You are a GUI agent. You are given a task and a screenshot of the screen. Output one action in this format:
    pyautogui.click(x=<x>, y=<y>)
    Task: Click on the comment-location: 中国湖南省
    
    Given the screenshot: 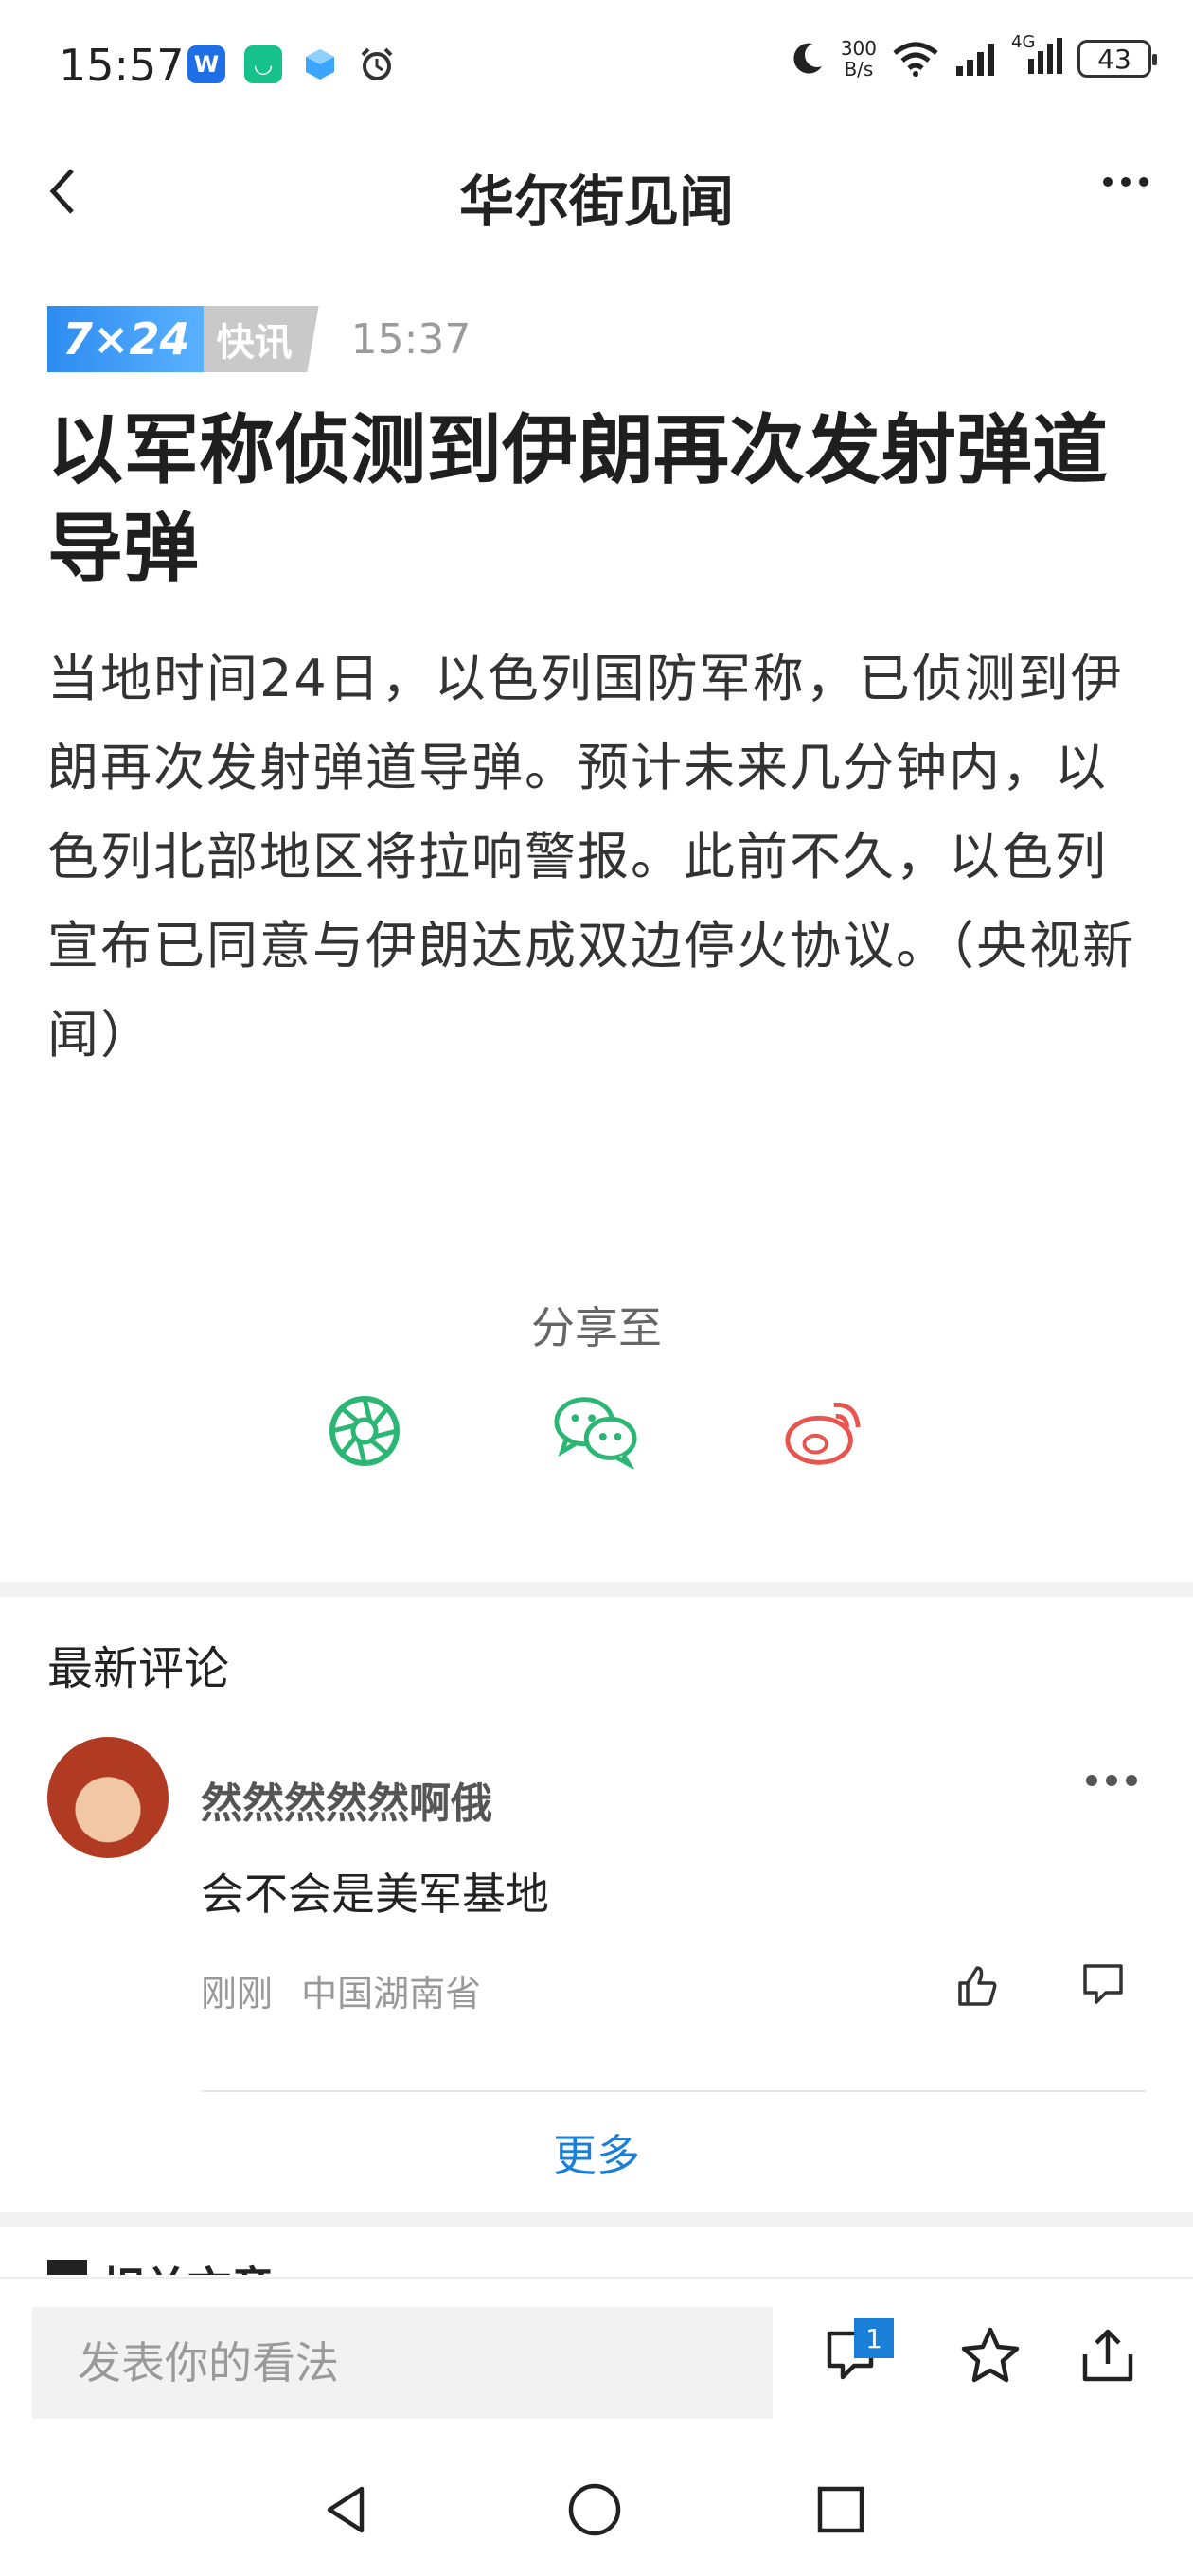 What is the action you would take?
    pyautogui.click(x=391, y=1993)
    